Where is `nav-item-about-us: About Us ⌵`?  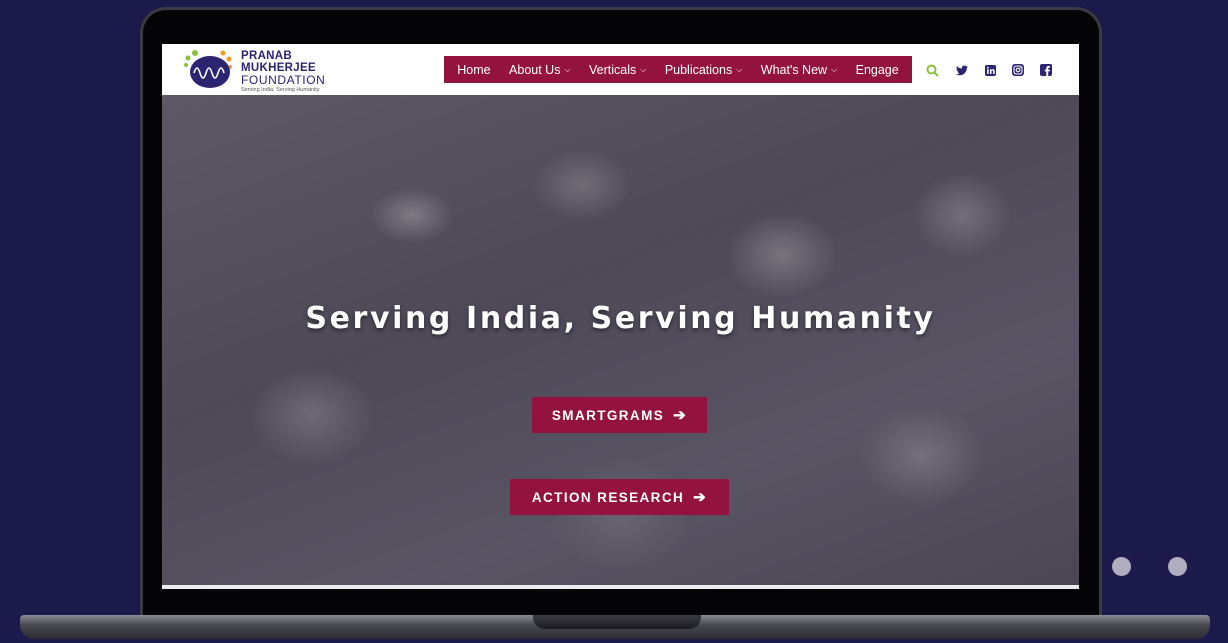
nav-item-about-us: About Us ⌵ is located at coordinates (540, 70).